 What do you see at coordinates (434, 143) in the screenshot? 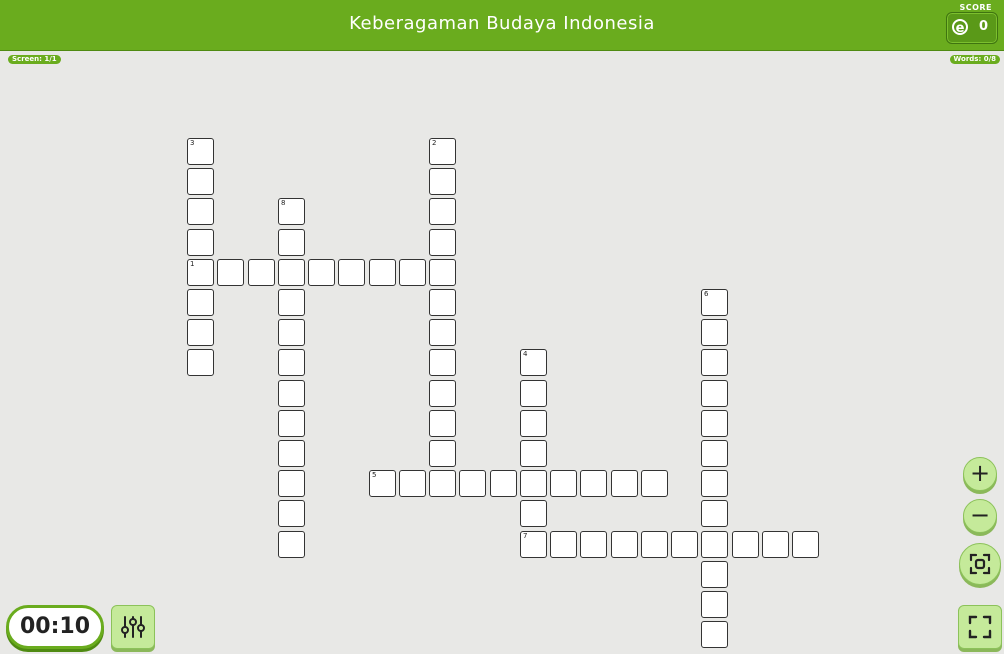
I see `clue-number: 2` at bounding box center [434, 143].